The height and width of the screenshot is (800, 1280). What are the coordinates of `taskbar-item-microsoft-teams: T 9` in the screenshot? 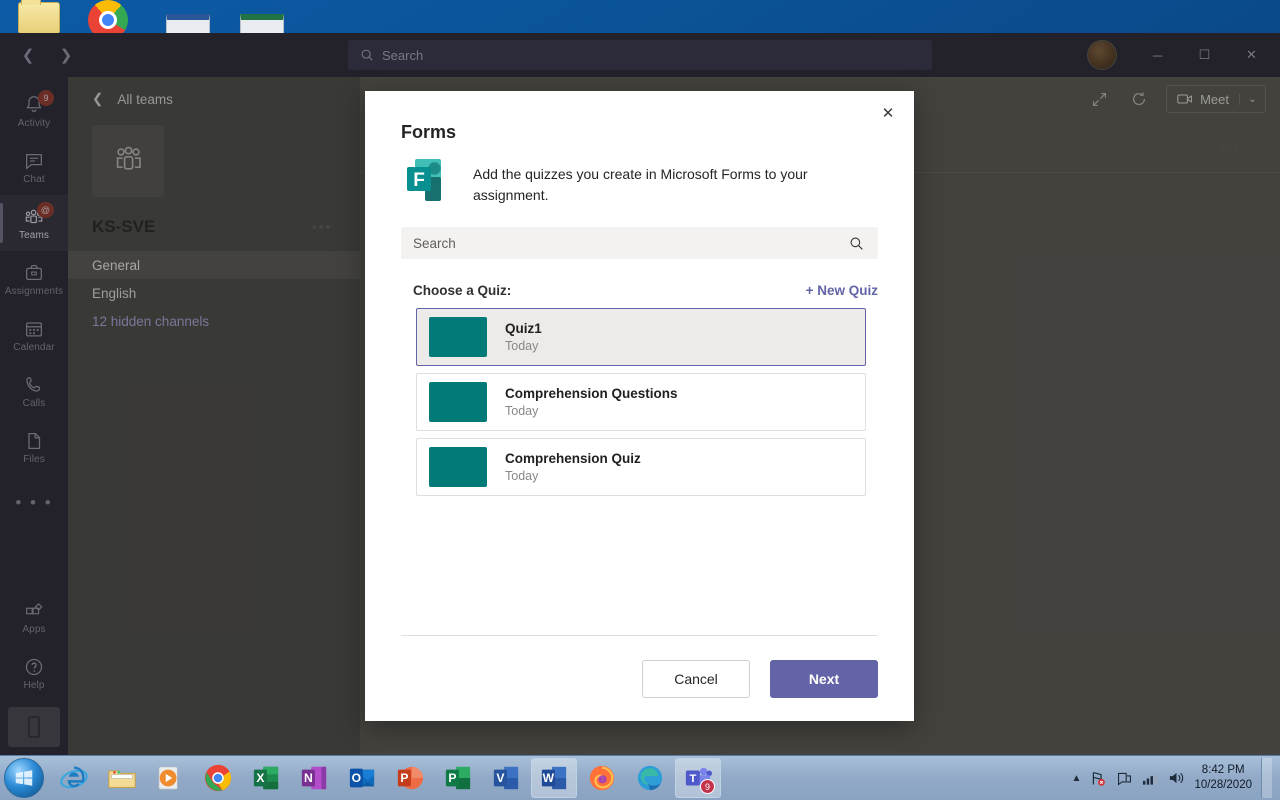 It's located at (698, 778).